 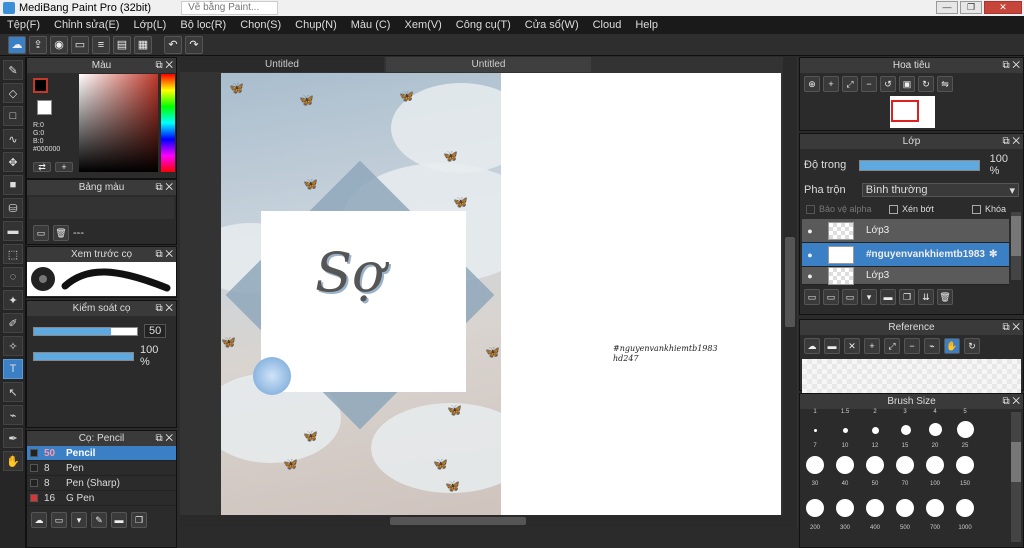 What do you see at coordinates (13, 70) in the screenshot?
I see `brush-tool-icon: ✎` at bounding box center [13, 70].